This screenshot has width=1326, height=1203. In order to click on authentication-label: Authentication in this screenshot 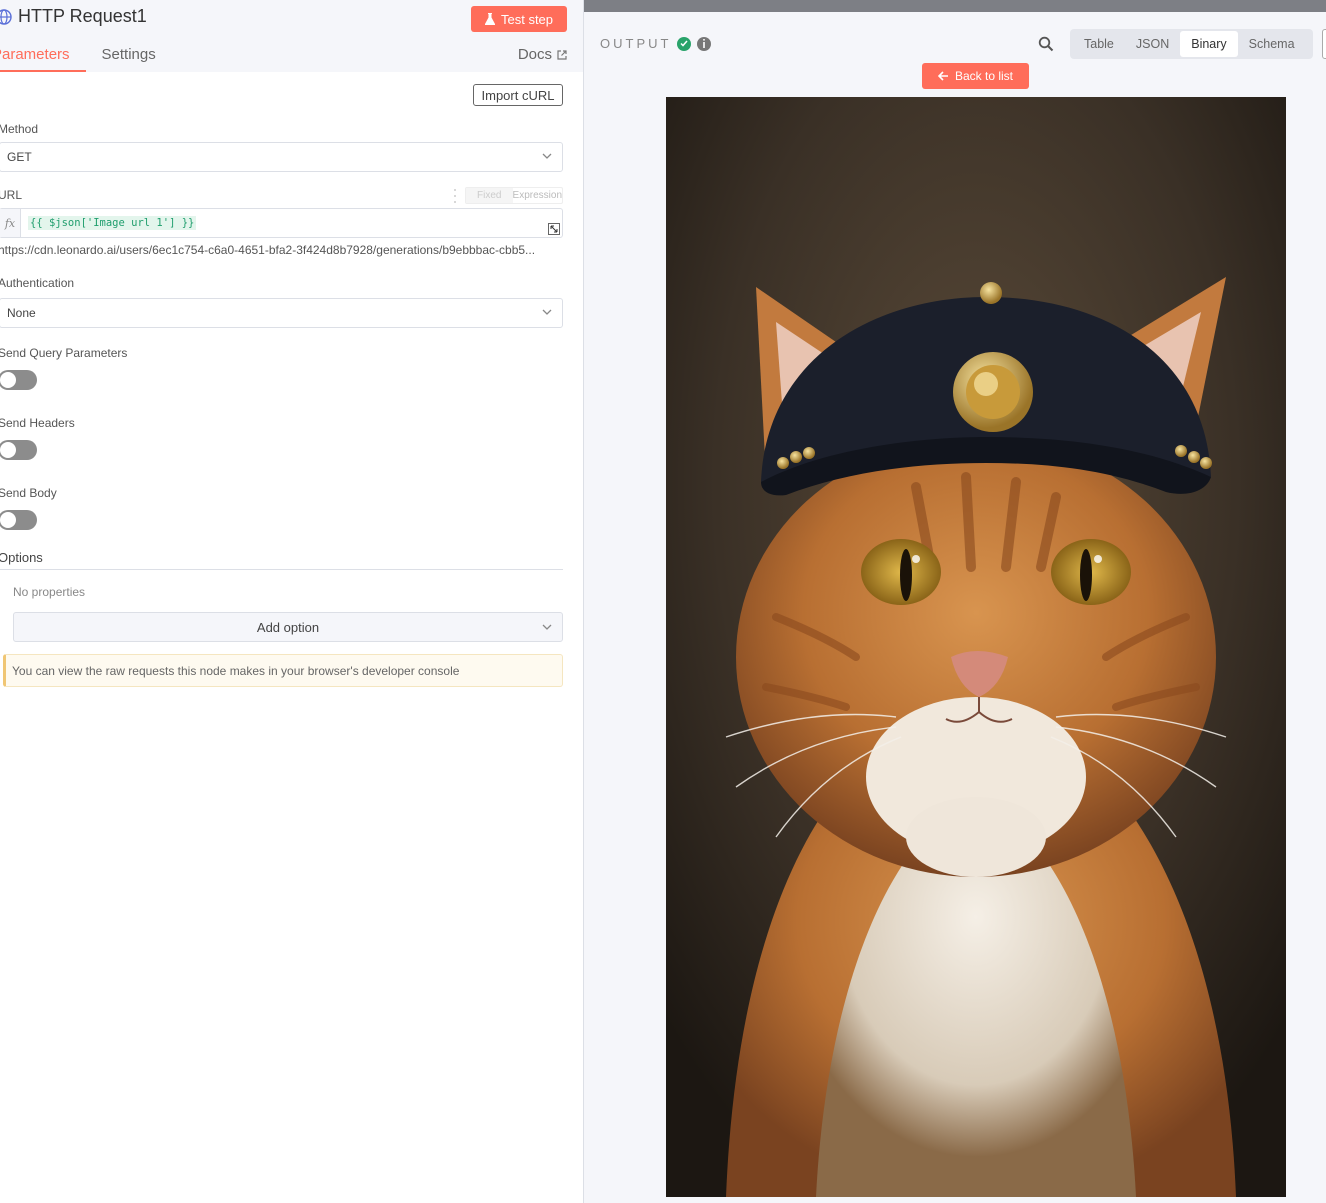, I will do `click(37, 283)`.